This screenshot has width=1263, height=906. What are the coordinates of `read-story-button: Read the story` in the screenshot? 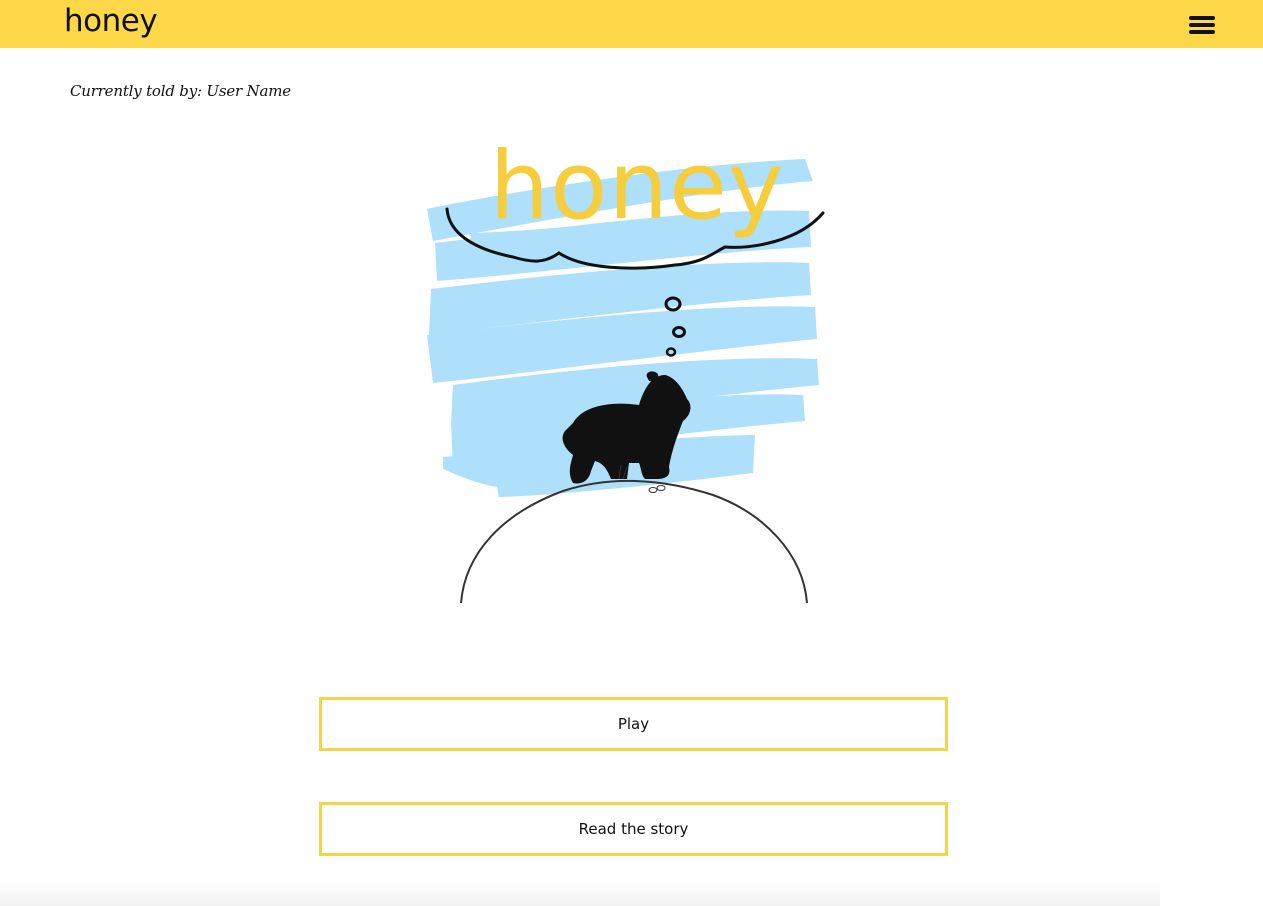 It's located at (633, 829).